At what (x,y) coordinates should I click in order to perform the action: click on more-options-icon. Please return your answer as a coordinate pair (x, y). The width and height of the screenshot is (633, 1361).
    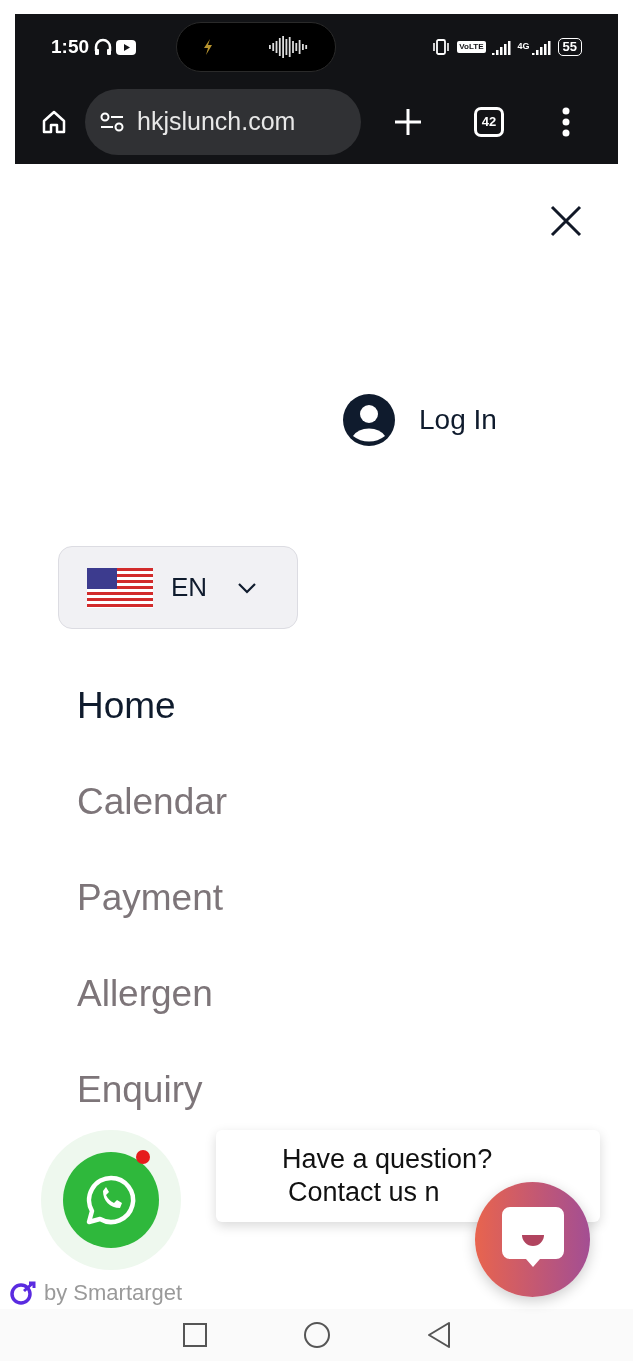
    Looking at the image, I should click on (566, 122).